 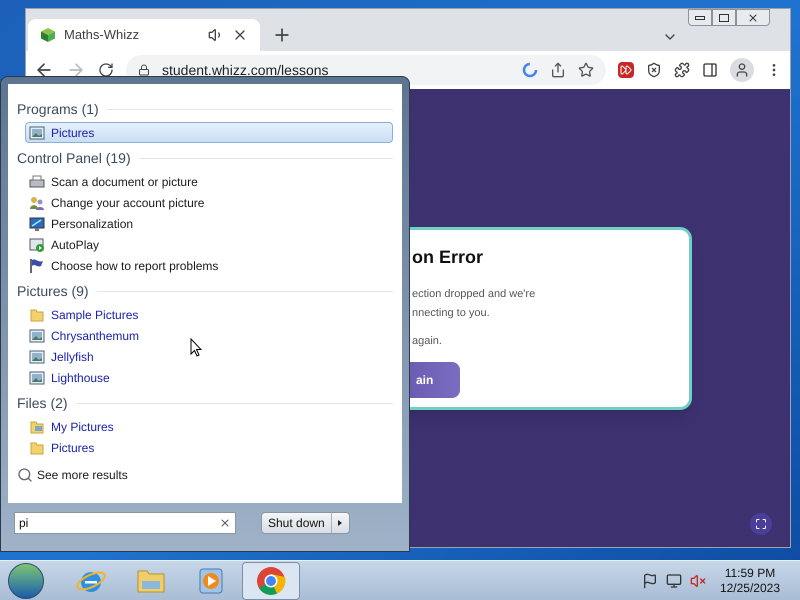 I want to click on clock: 11:59 PM 12/25/2023, so click(x=750, y=581).